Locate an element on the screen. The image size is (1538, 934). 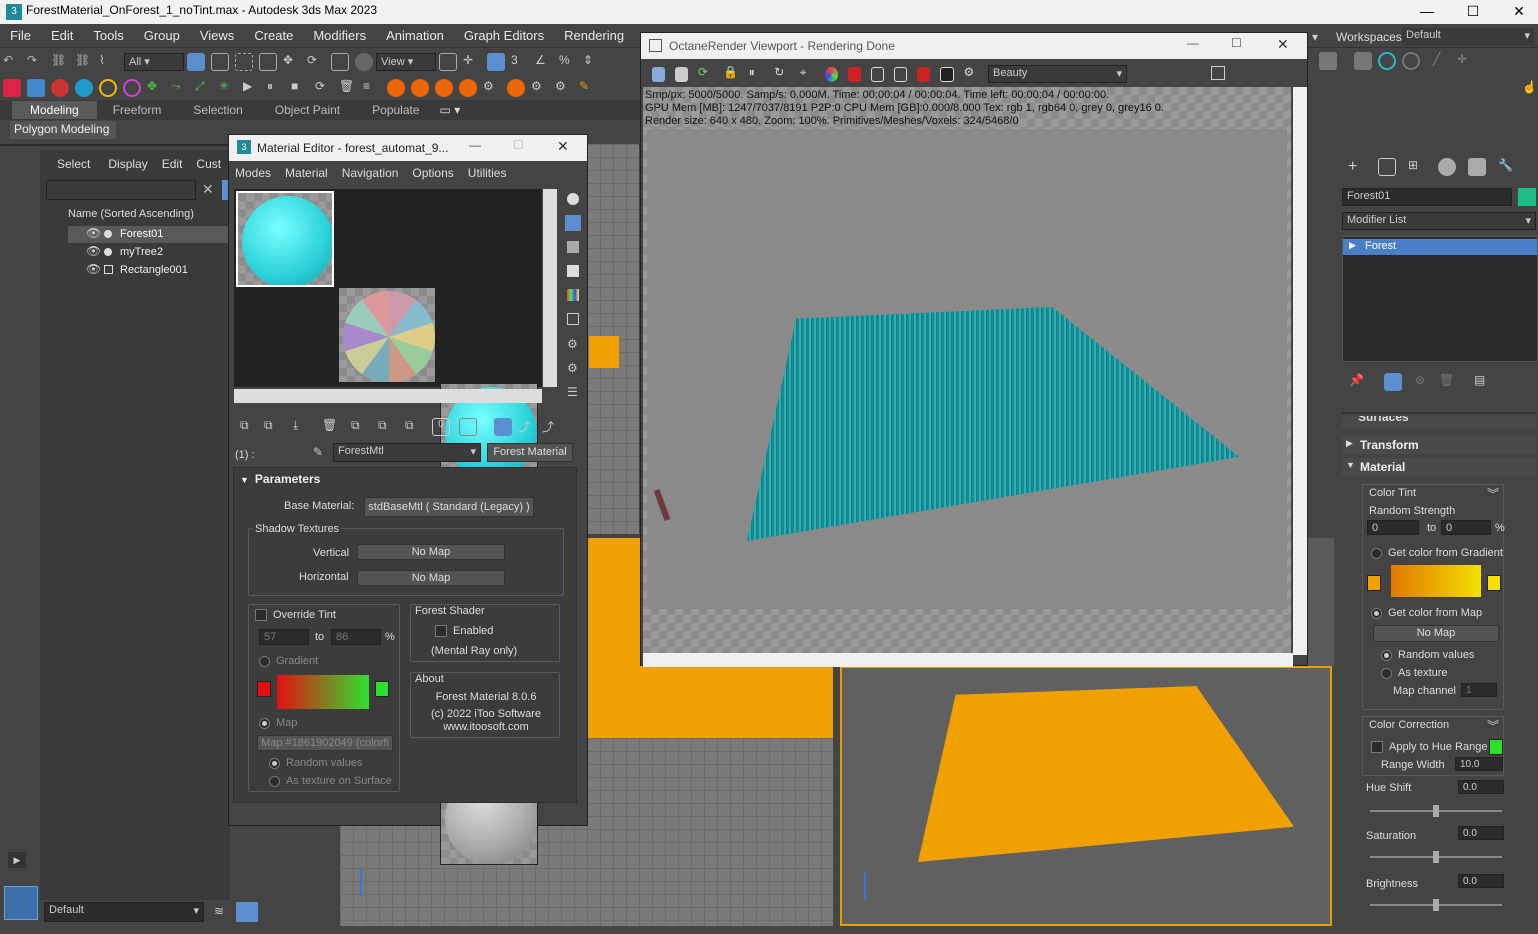
tint-from-spinner: 57 is located at coordinates (284, 637).